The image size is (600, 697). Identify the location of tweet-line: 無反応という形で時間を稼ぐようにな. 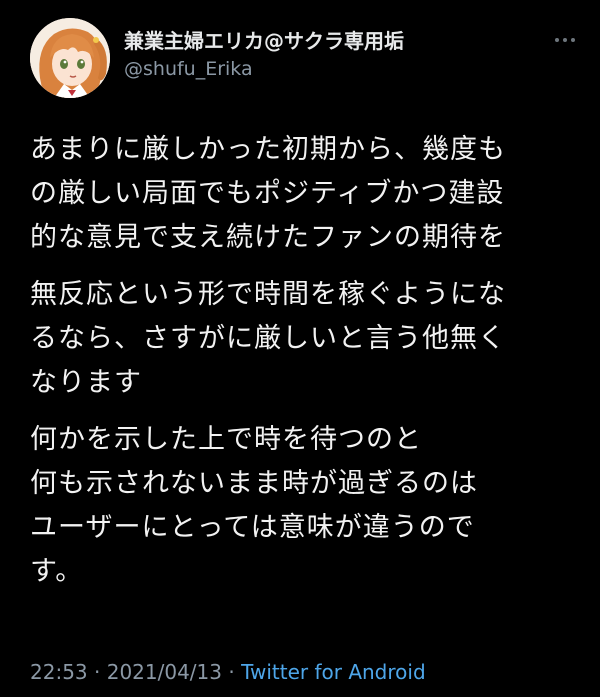
(268, 294).